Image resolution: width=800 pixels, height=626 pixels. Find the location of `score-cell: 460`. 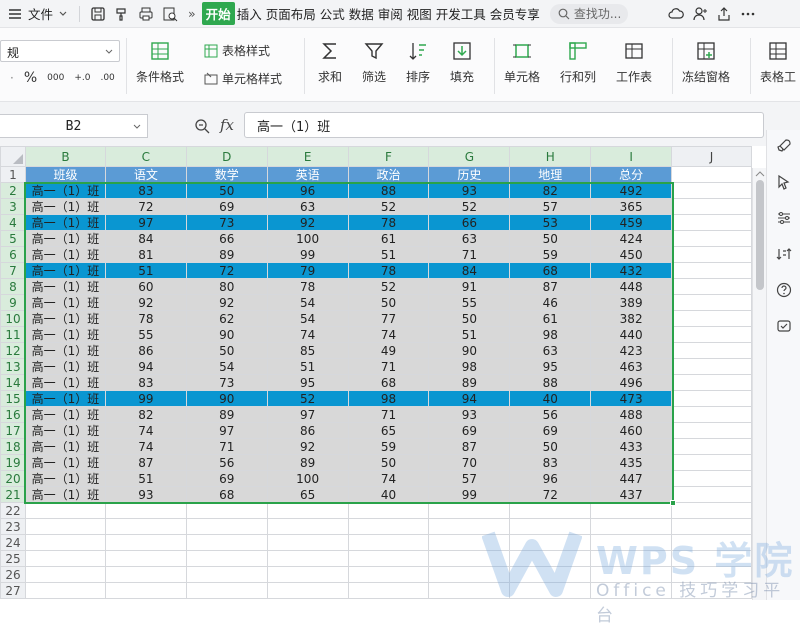

score-cell: 460 is located at coordinates (631, 430).